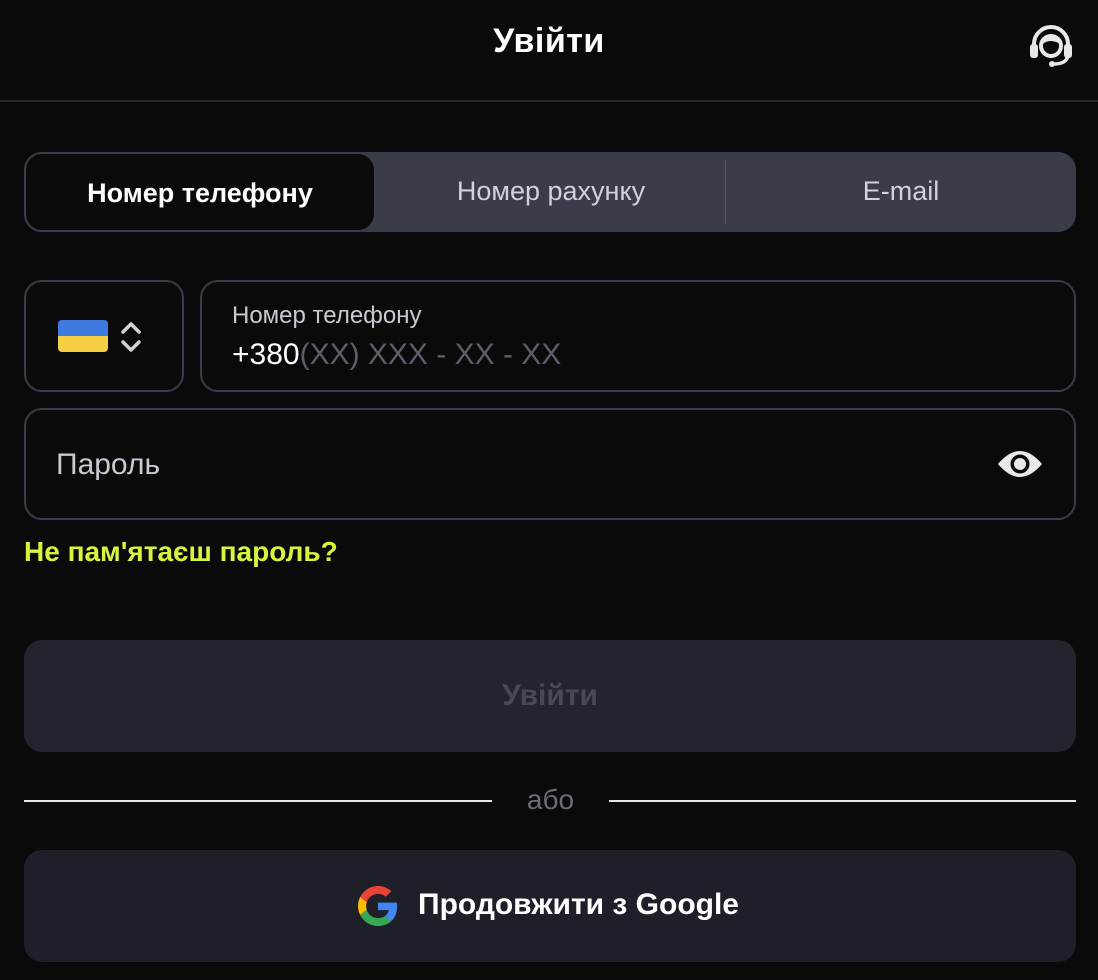 The height and width of the screenshot is (980, 1098). I want to click on google-login-button: Продовжити з Google, so click(550, 906).